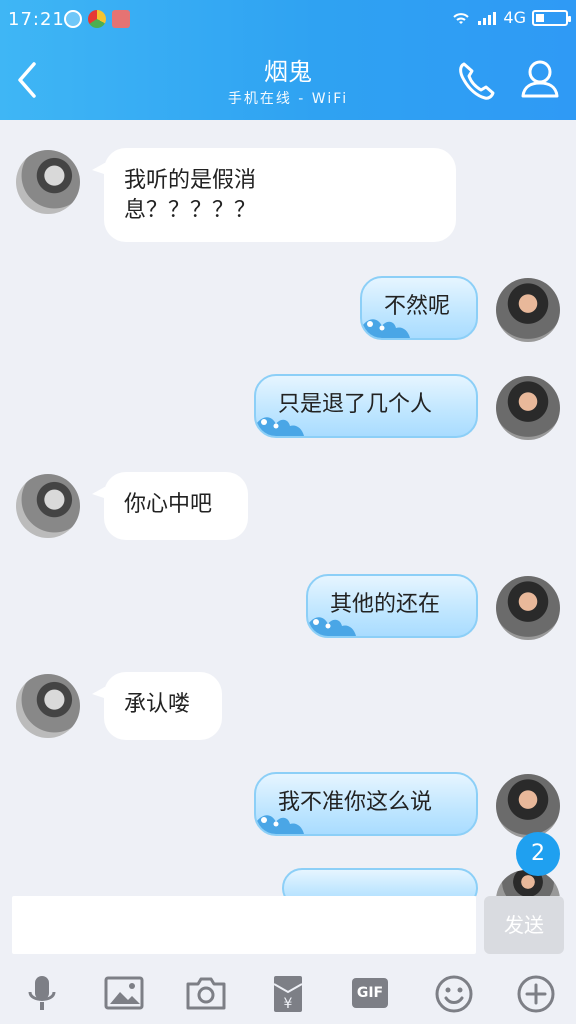 This screenshot has height=1024, width=576. I want to click on send-button: 发送, so click(524, 925).